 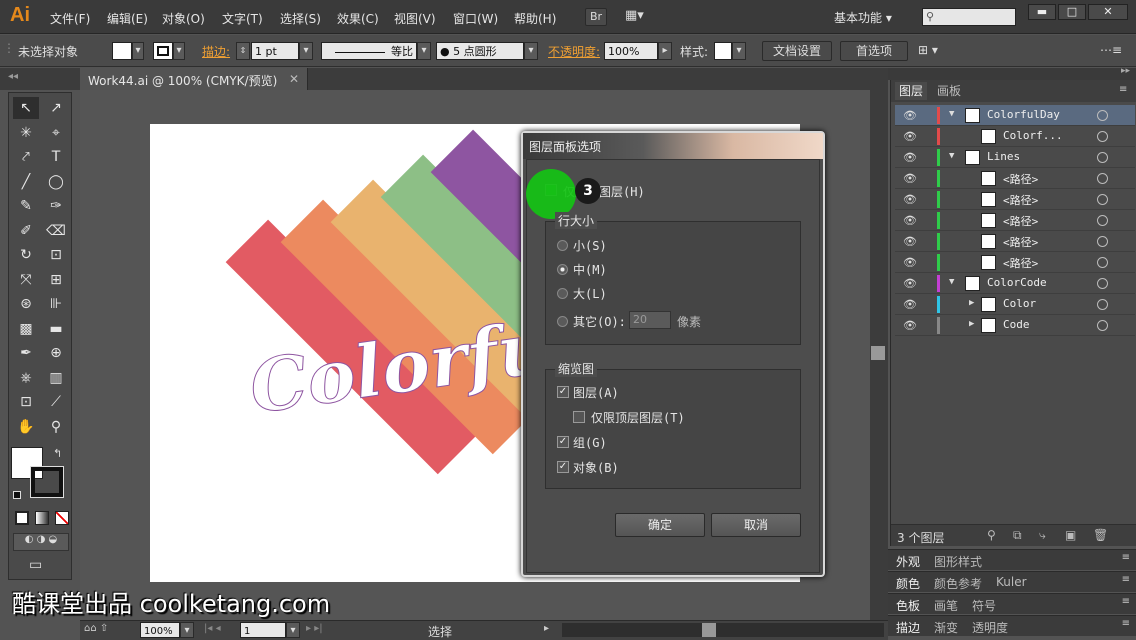 I want to click on variable-width-profile: 等比, so click(x=369, y=51).